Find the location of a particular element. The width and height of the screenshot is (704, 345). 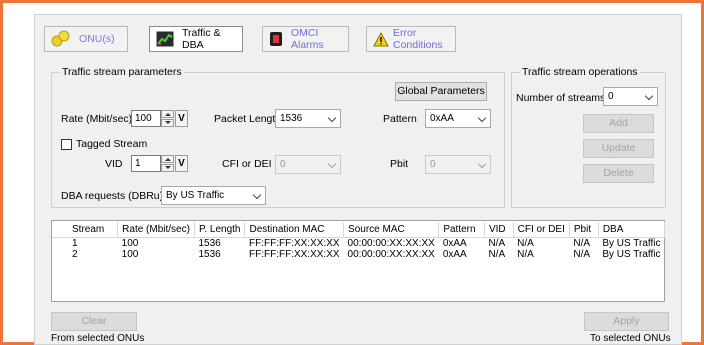

vid-label: VID is located at coordinates (114, 164).